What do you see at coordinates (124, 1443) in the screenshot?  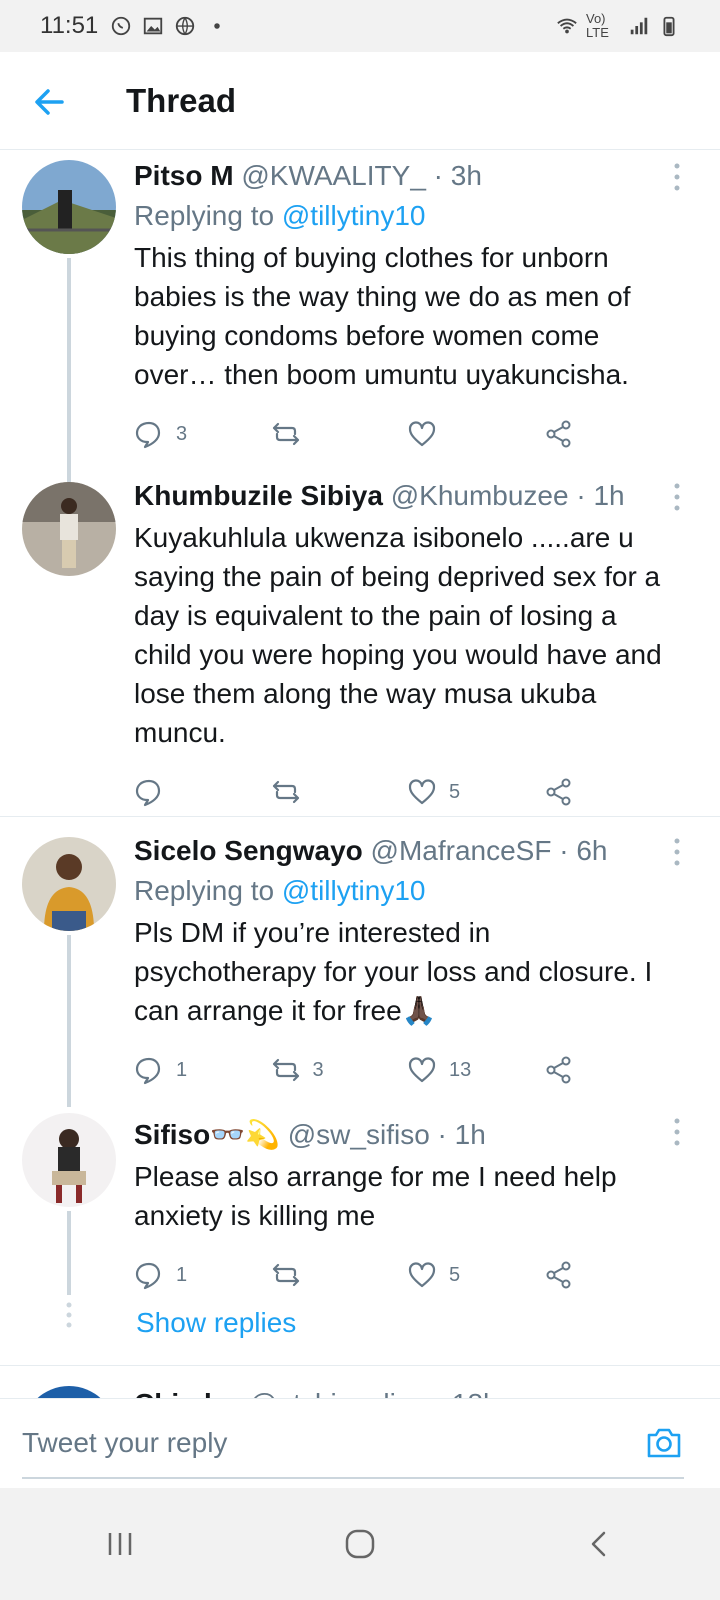 I see `reply-input: Tweet your reply` at bounding box center [124, 1443].